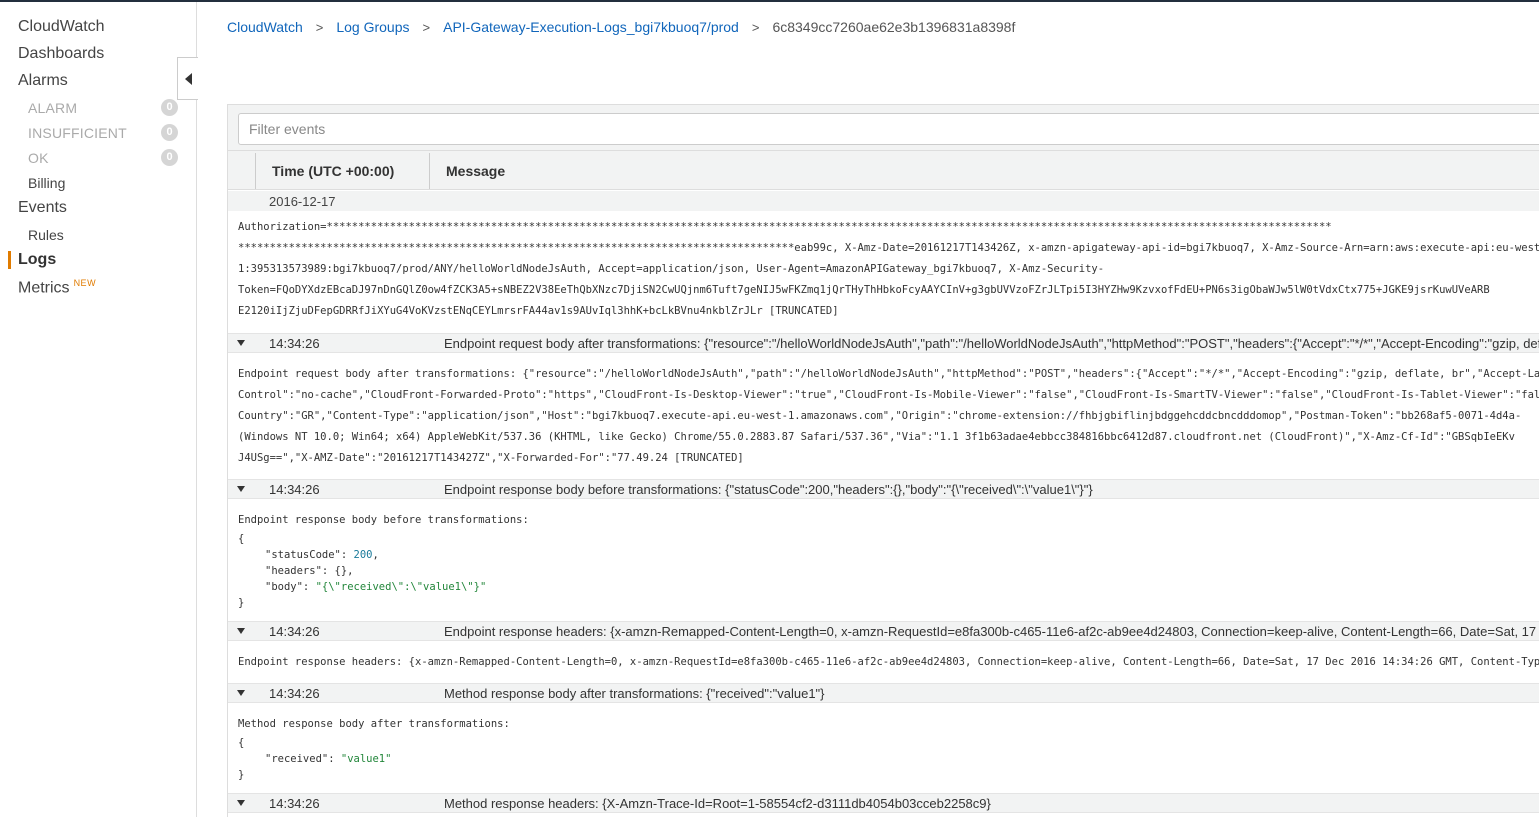 The height and width of the screenshot is (817, 1539). I want to click on sidebar-item-cloudwatch: CloudWatch, so click(61, 27).